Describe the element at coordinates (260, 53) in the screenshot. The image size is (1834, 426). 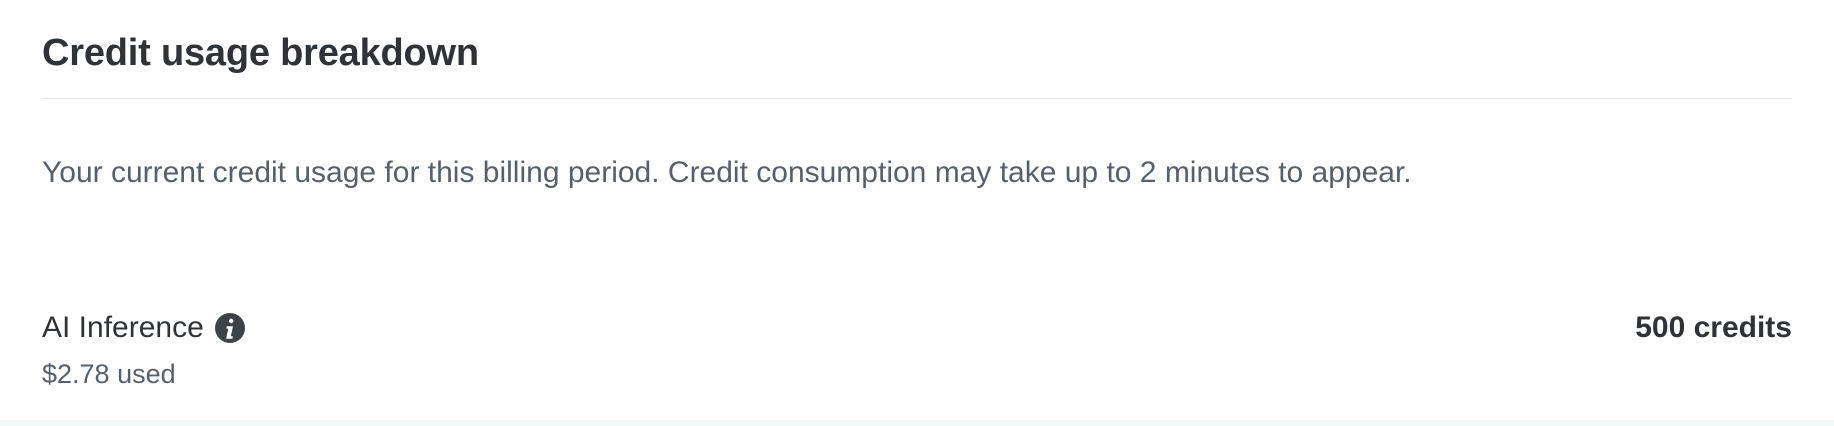
I see `section-title: Credit usage breakdown` at that location.